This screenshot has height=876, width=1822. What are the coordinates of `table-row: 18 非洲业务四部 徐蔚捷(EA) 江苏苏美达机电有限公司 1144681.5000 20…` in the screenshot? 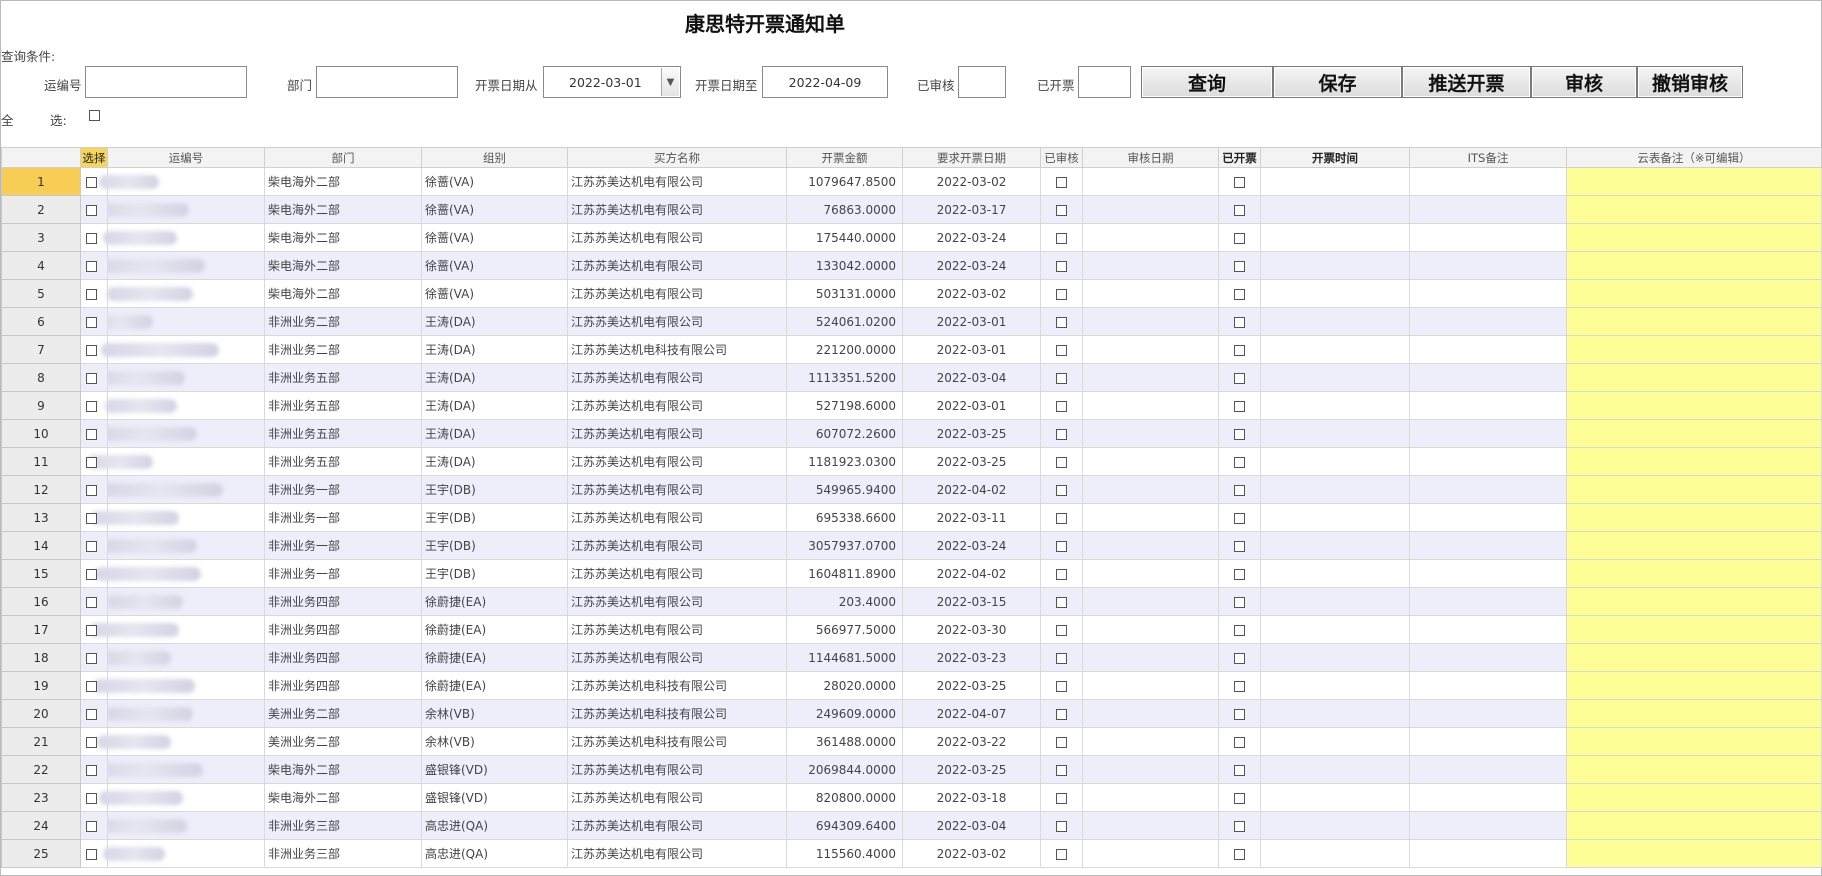 It's located at (911, 657).